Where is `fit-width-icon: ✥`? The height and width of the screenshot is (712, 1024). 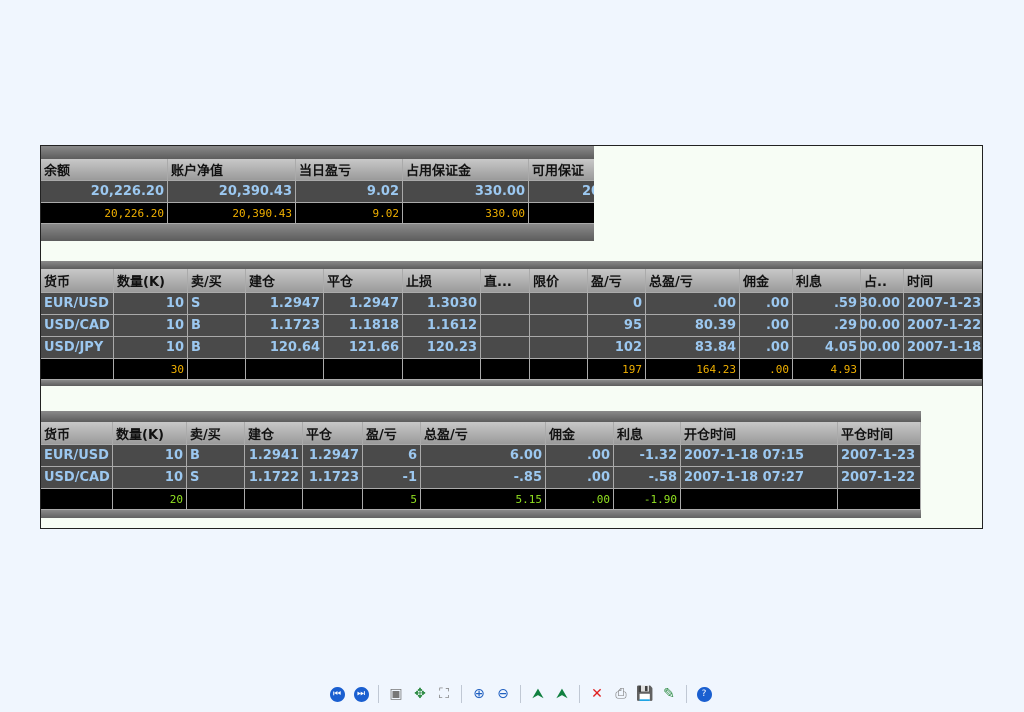 fit-width-icon: ✥ is located at coordinates (420, 694).